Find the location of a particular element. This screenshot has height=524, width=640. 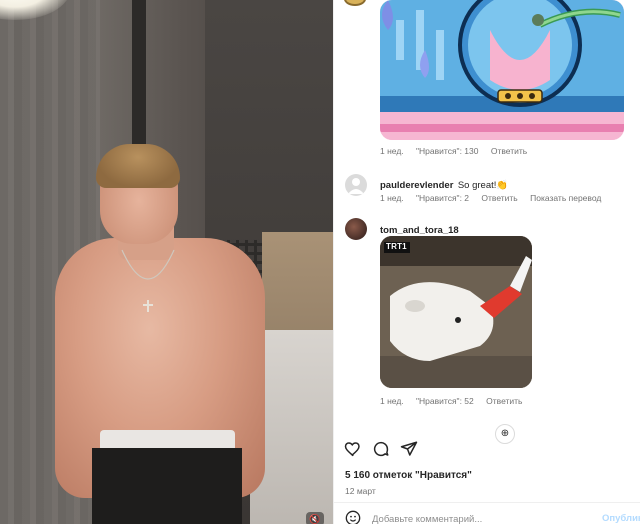

comment-text: So great!👏 is located at coordinates (483, 185).